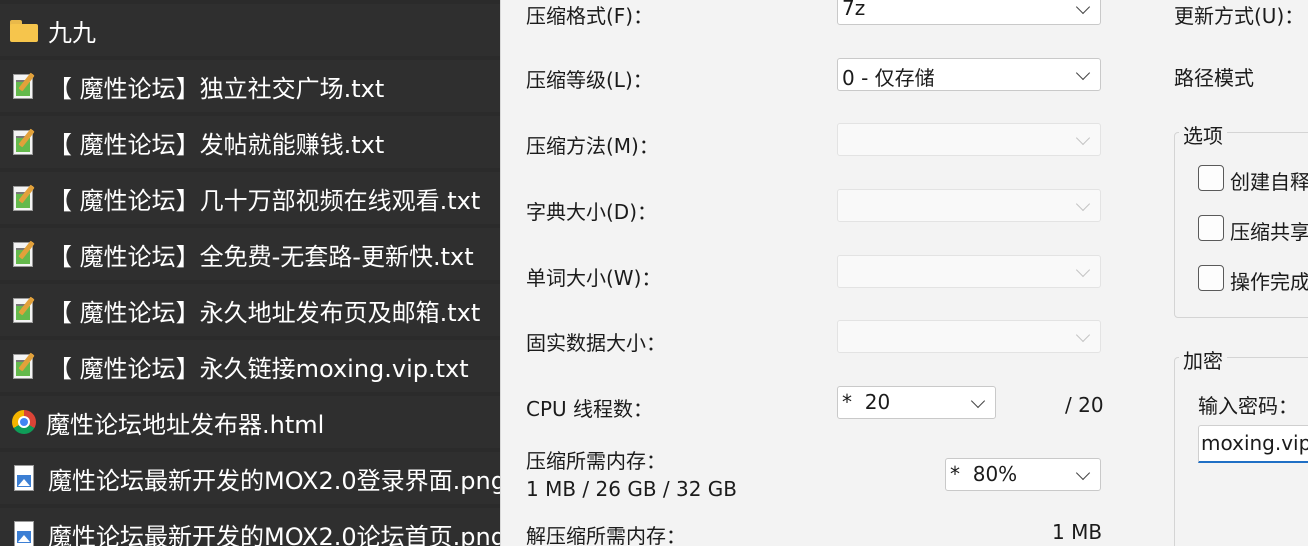 This screenshot has width=1308, height=546. Describe the element at coordinates (590, 16) in the screenshot. I see `format-label: 压缩格式(F)：` at that location.